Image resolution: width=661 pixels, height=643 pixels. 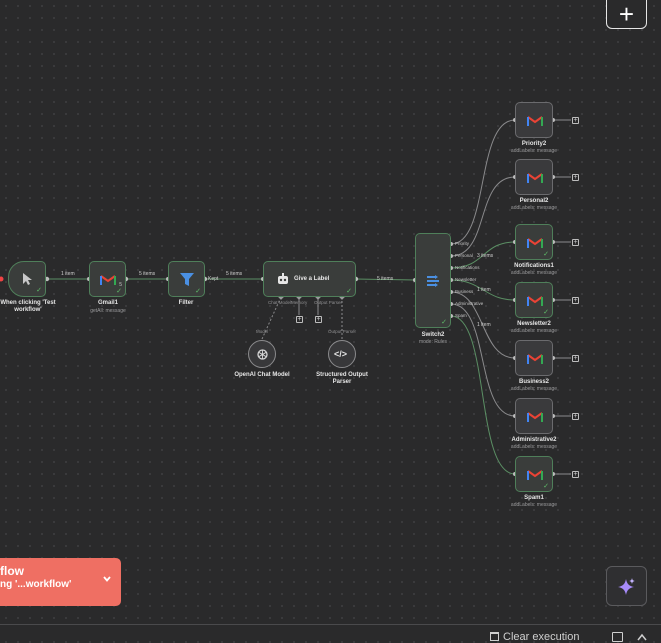 What do you see at coordinates (533, 382) in the screenshot?
I see `target-label-business: Business2` at bounding box center [533, 382].